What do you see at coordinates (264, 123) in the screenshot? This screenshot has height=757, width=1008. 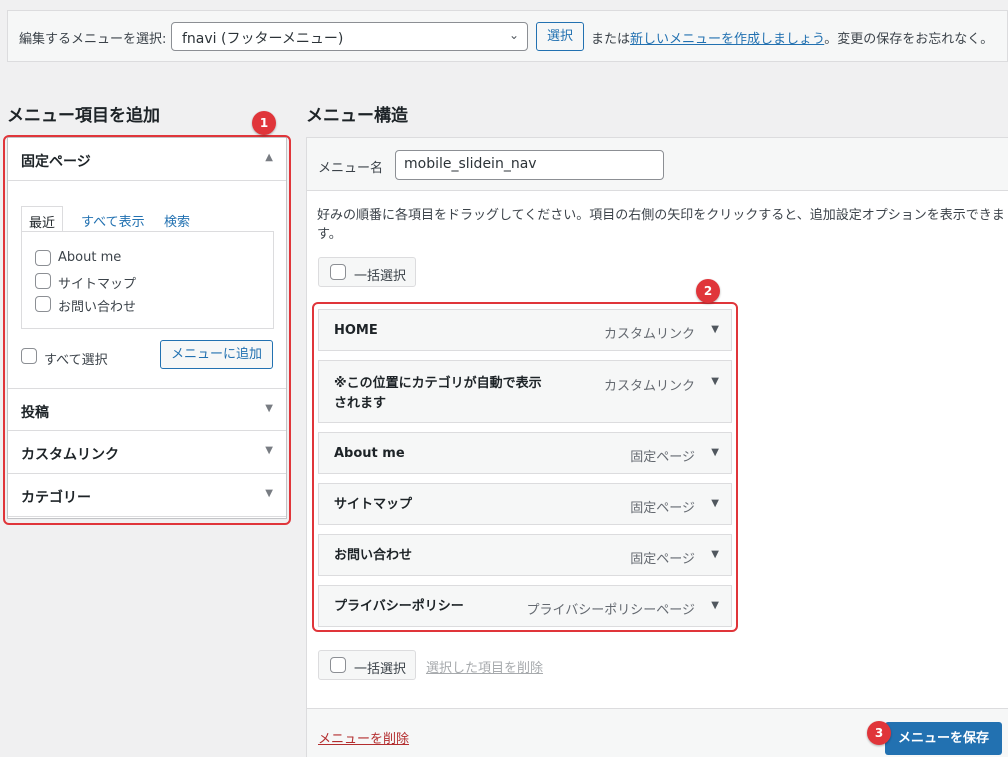 I see `step-badge-1: 1` at bounding box center [264, 123].